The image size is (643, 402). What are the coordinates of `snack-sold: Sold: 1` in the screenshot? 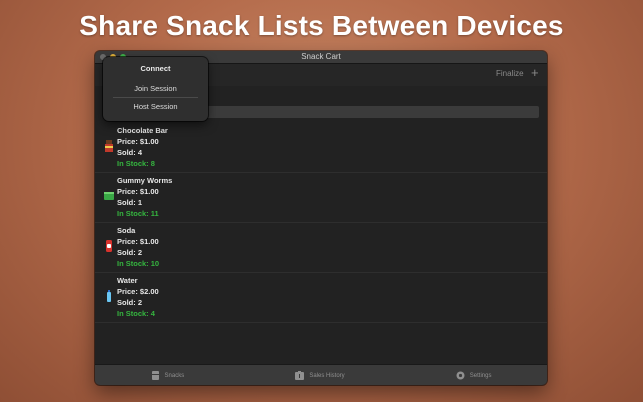 It's located at (130, 202).